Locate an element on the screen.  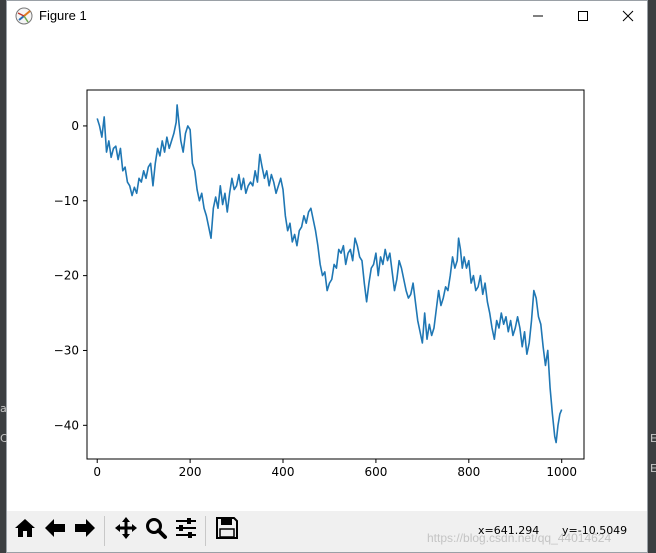
matplotlib-icon is located at coordinates (24, 16).